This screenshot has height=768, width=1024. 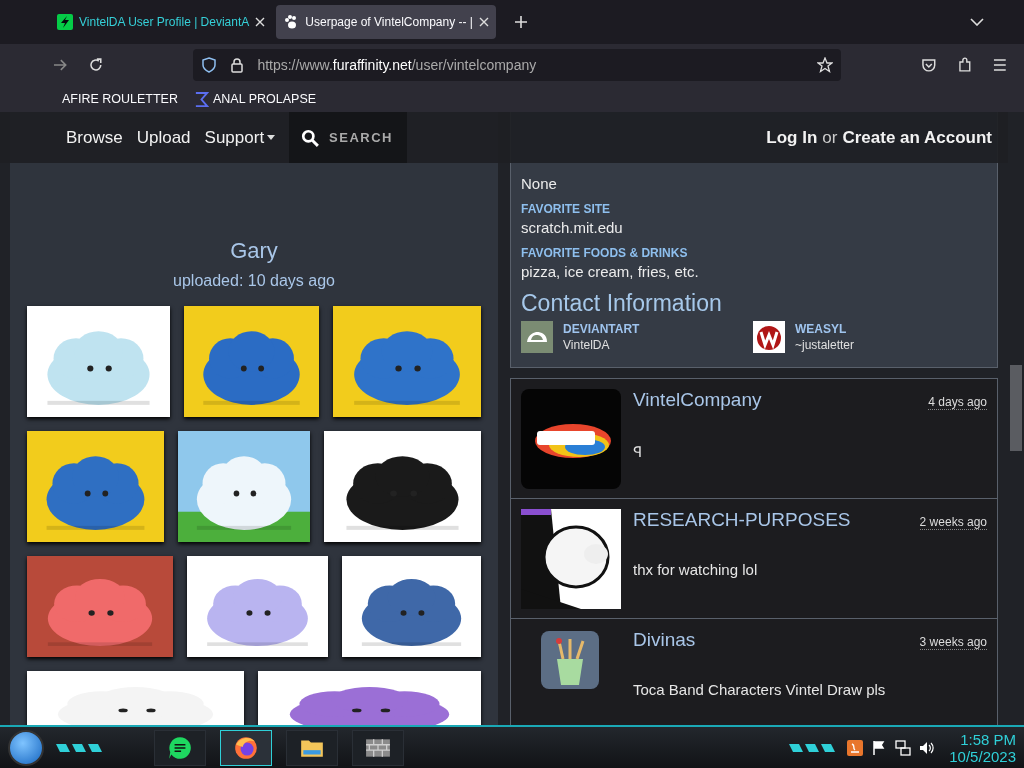 I want to click on chat-icon, so click(x=180, y=747).